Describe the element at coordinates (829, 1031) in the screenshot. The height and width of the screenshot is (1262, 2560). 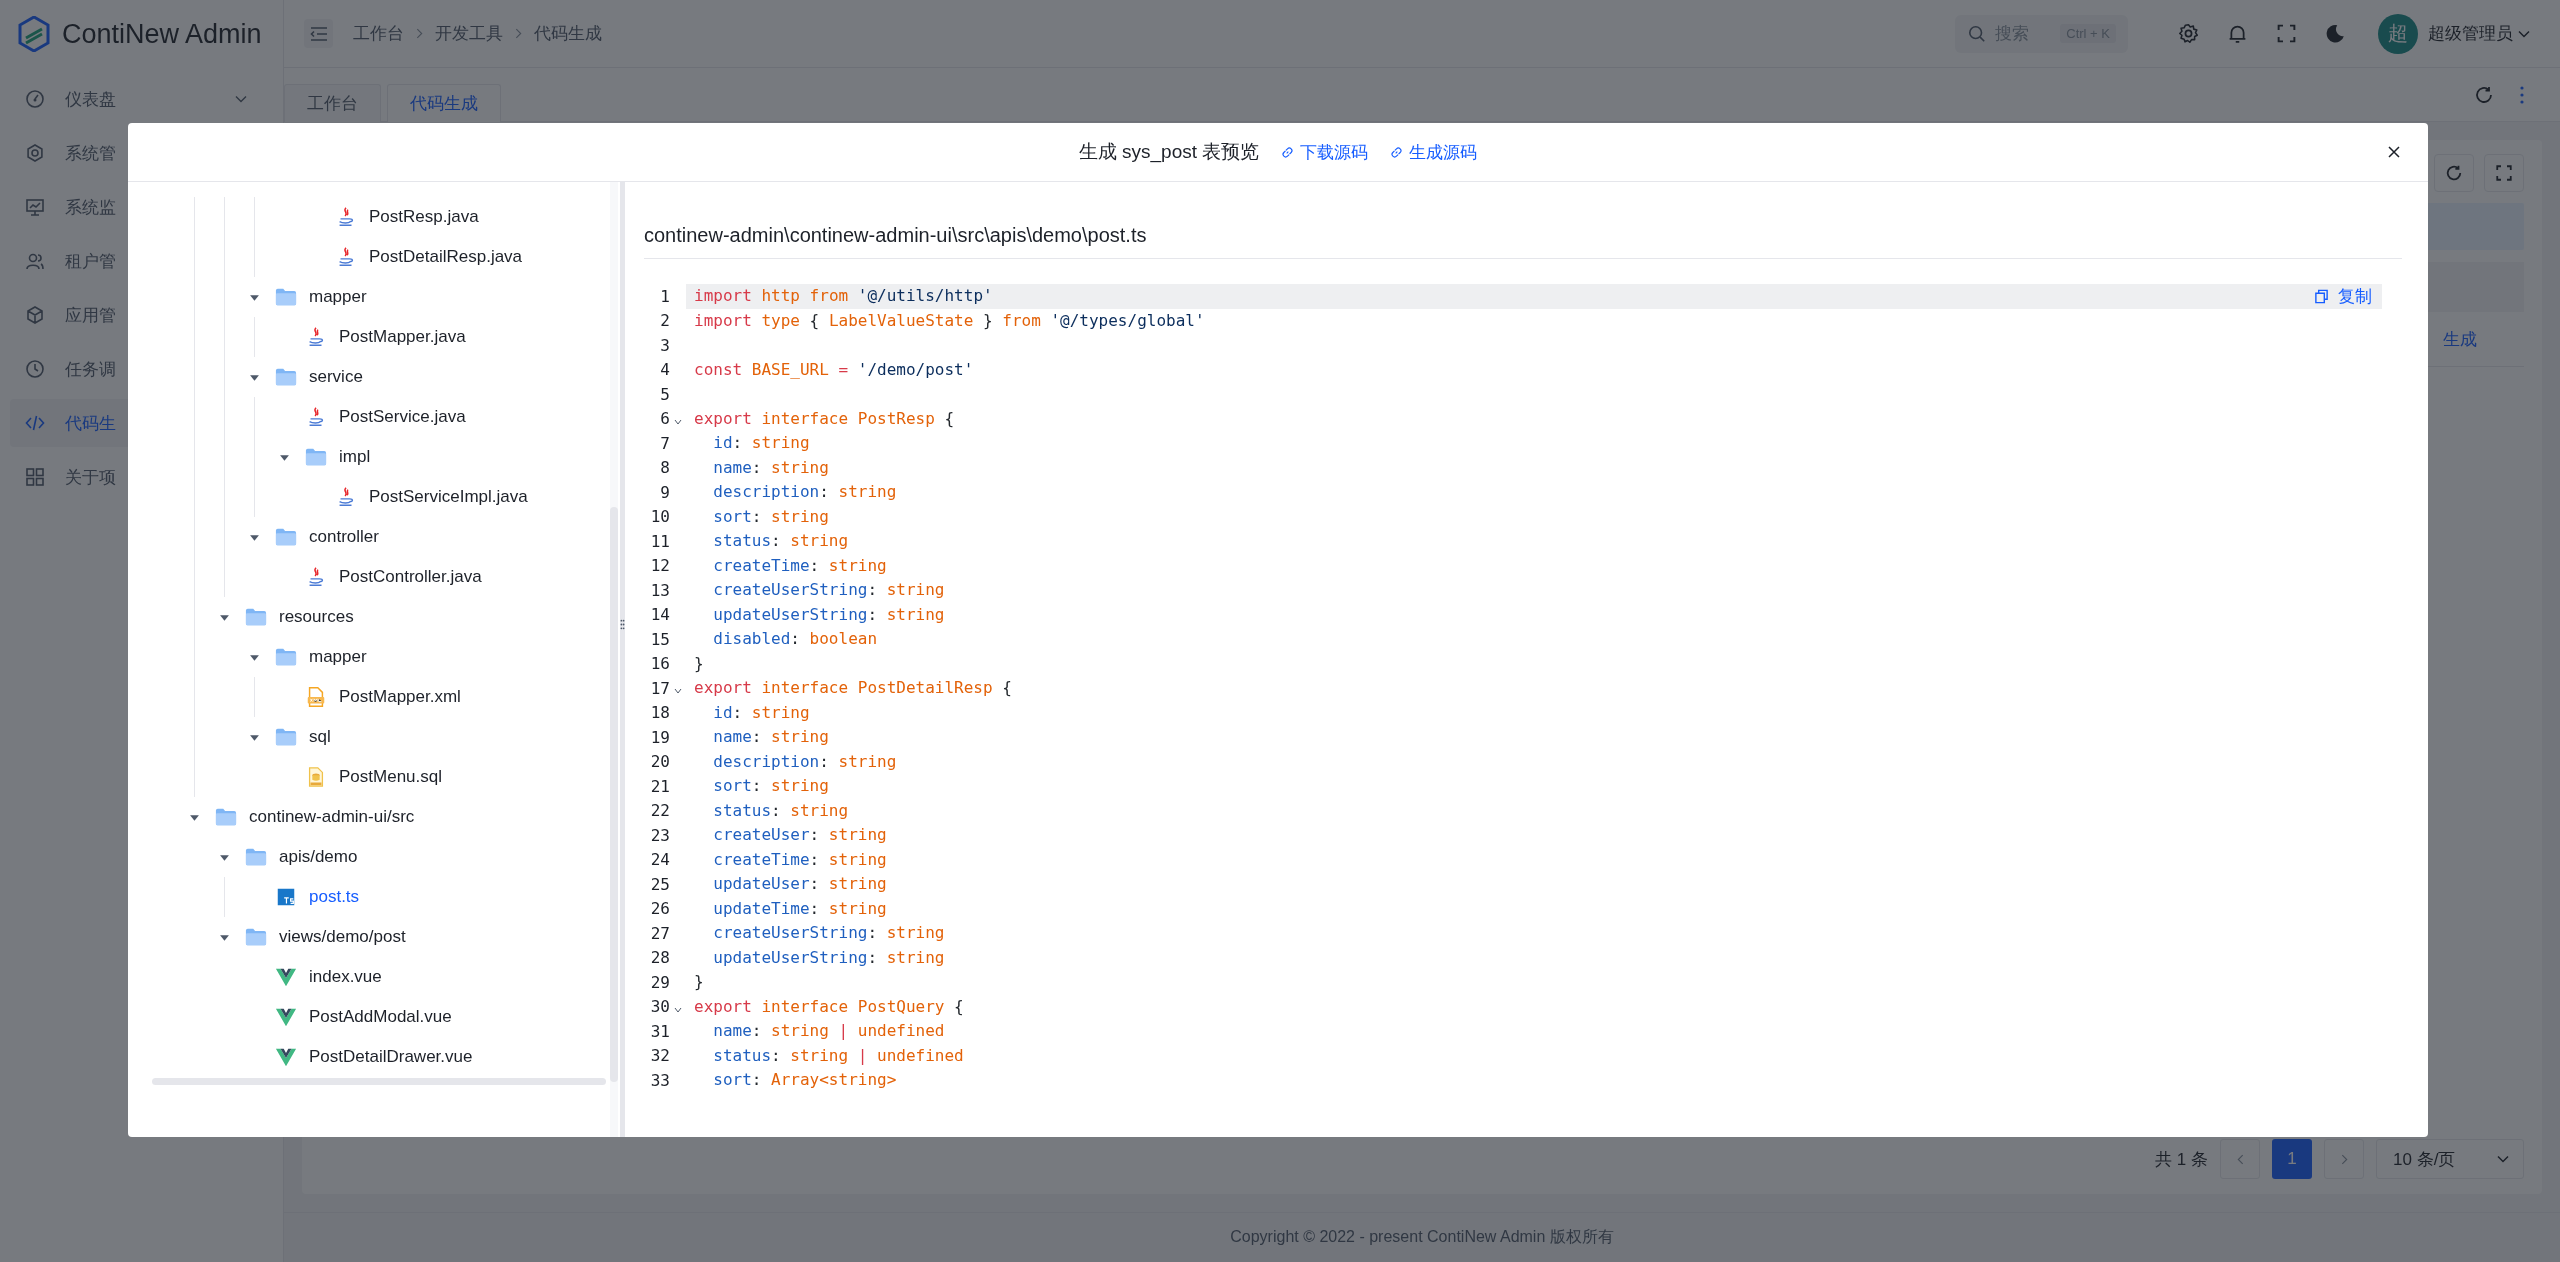
I see `code-line: name: string | undefined` at that location.